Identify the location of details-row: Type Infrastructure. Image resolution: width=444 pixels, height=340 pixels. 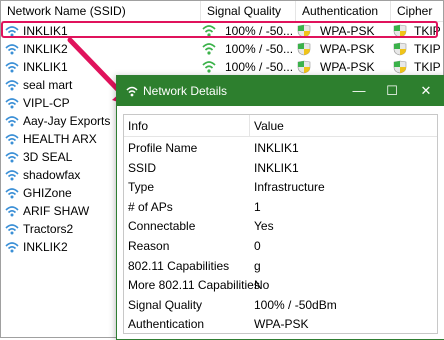
(280, 187).